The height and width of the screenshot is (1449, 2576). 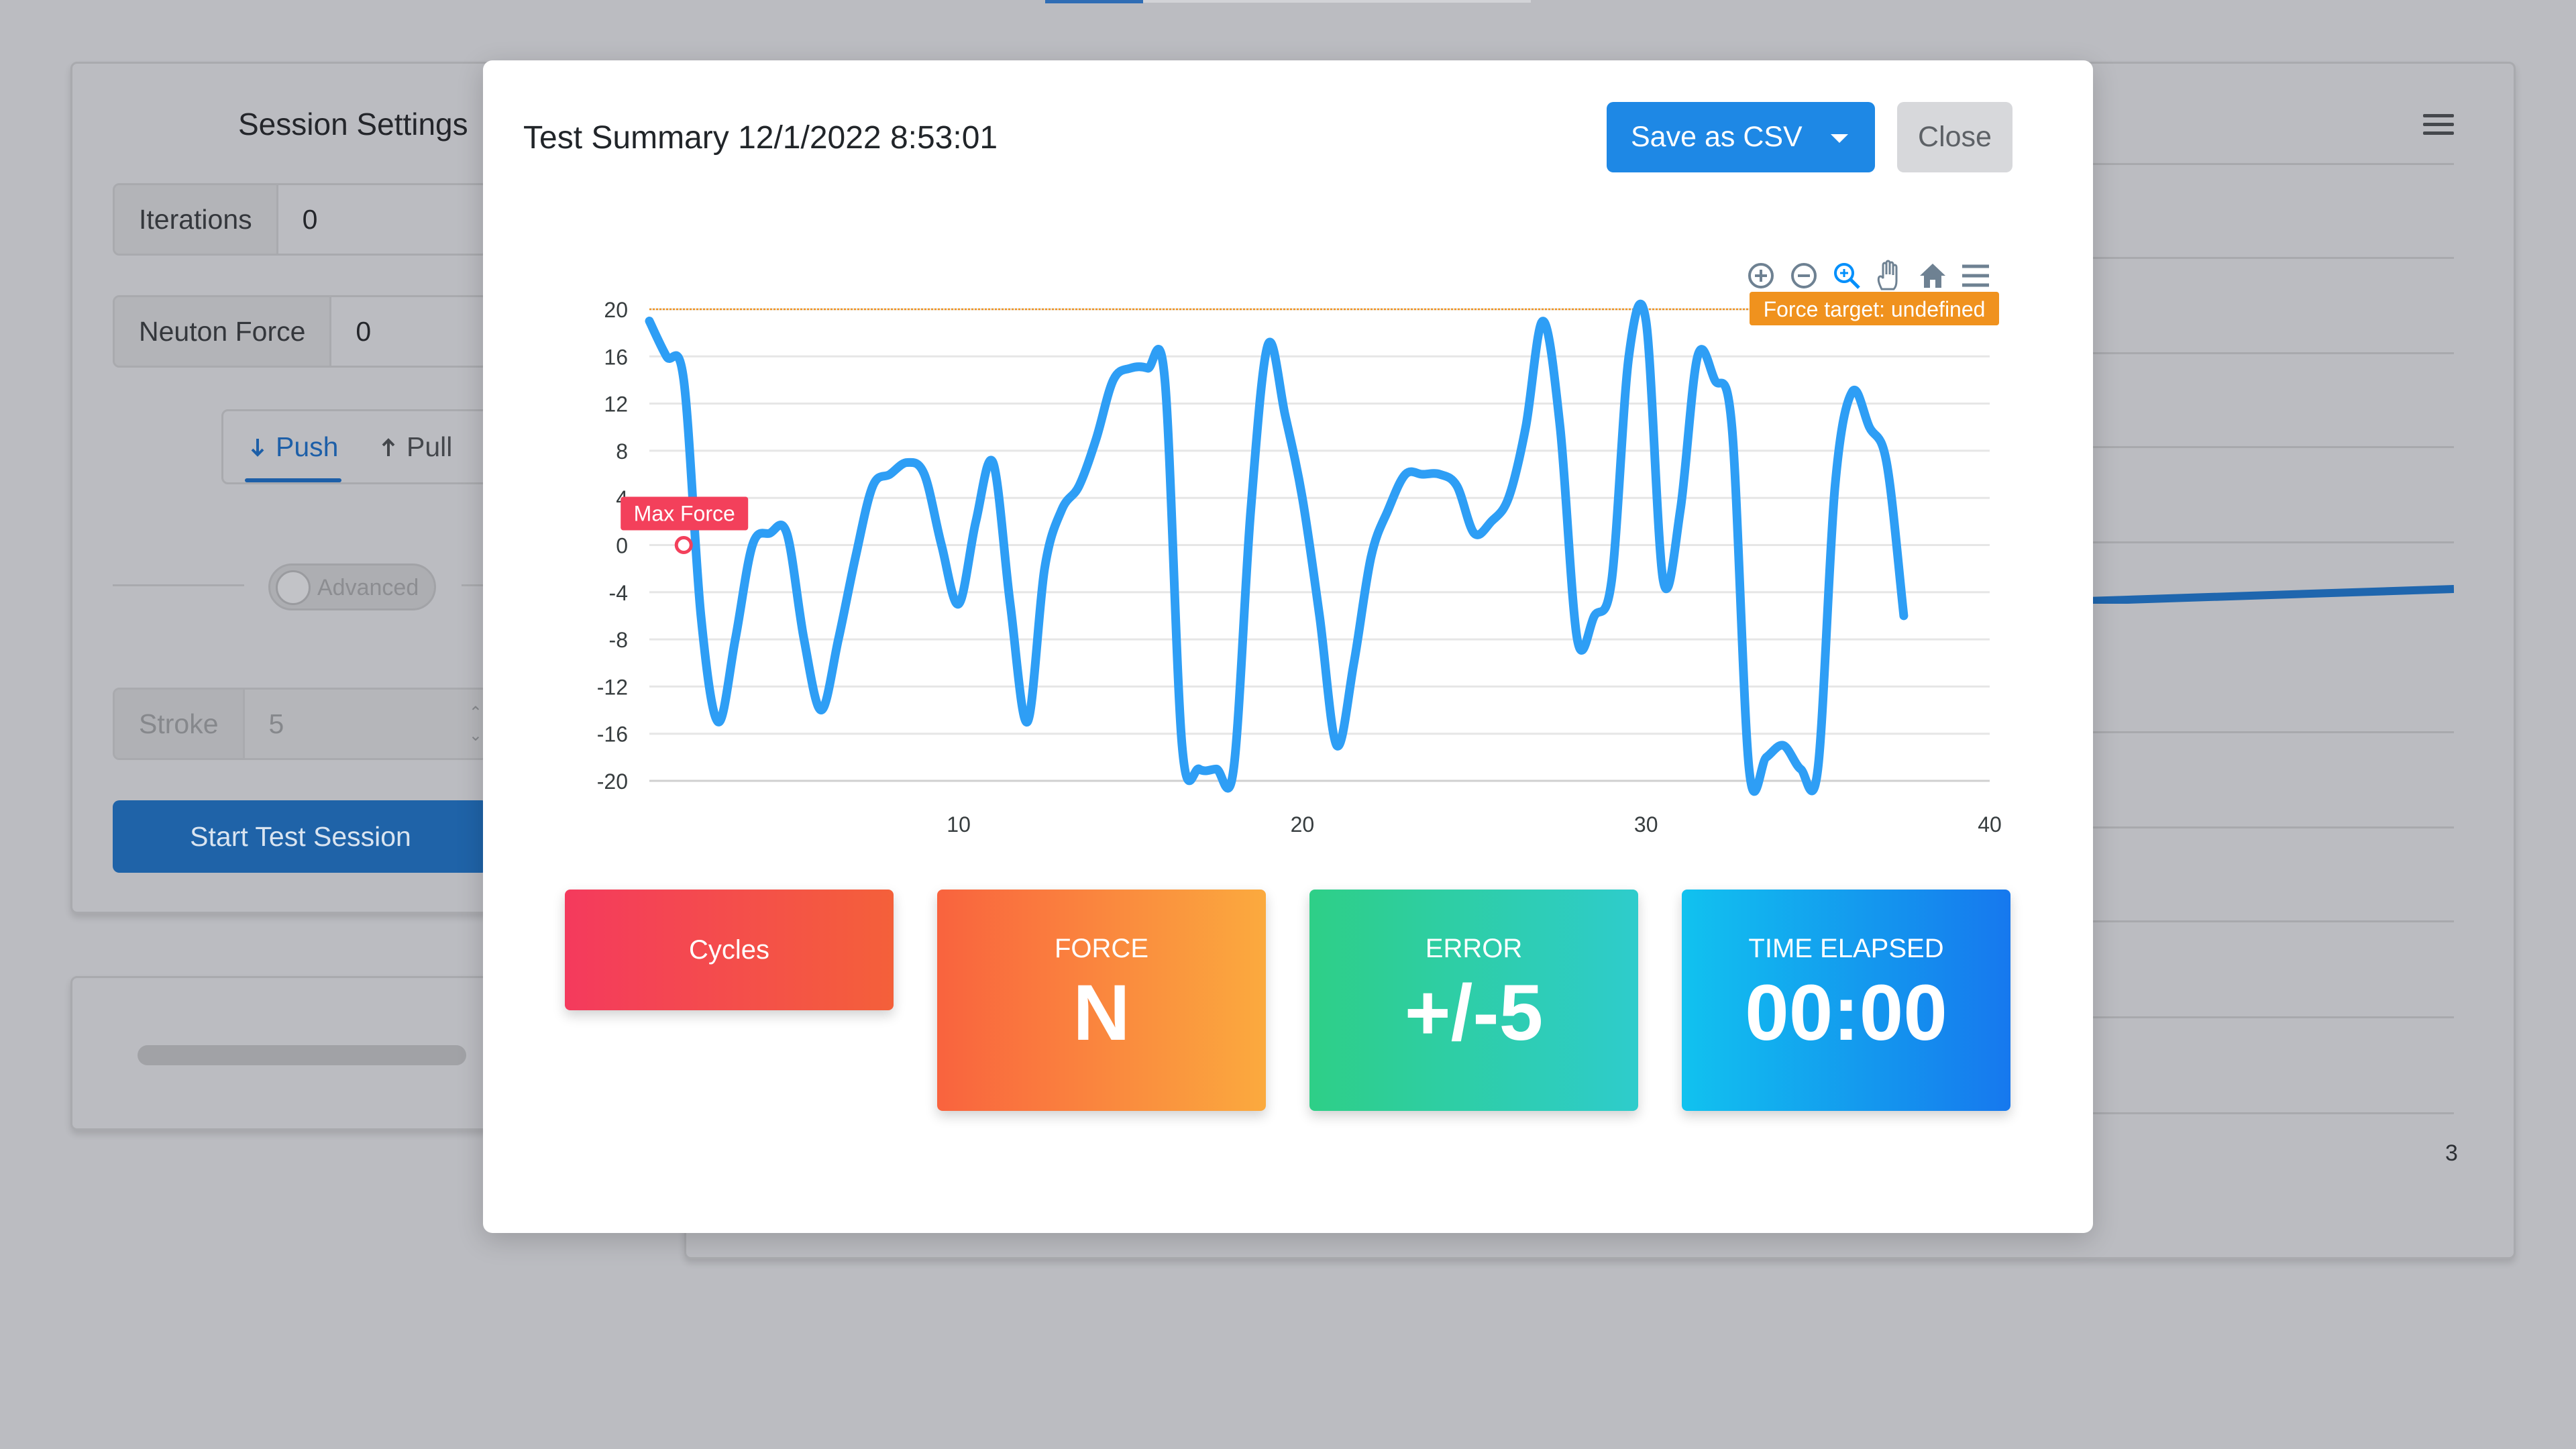 I want to click on progress-bar-placeholder, so click(x=302, y=1055).